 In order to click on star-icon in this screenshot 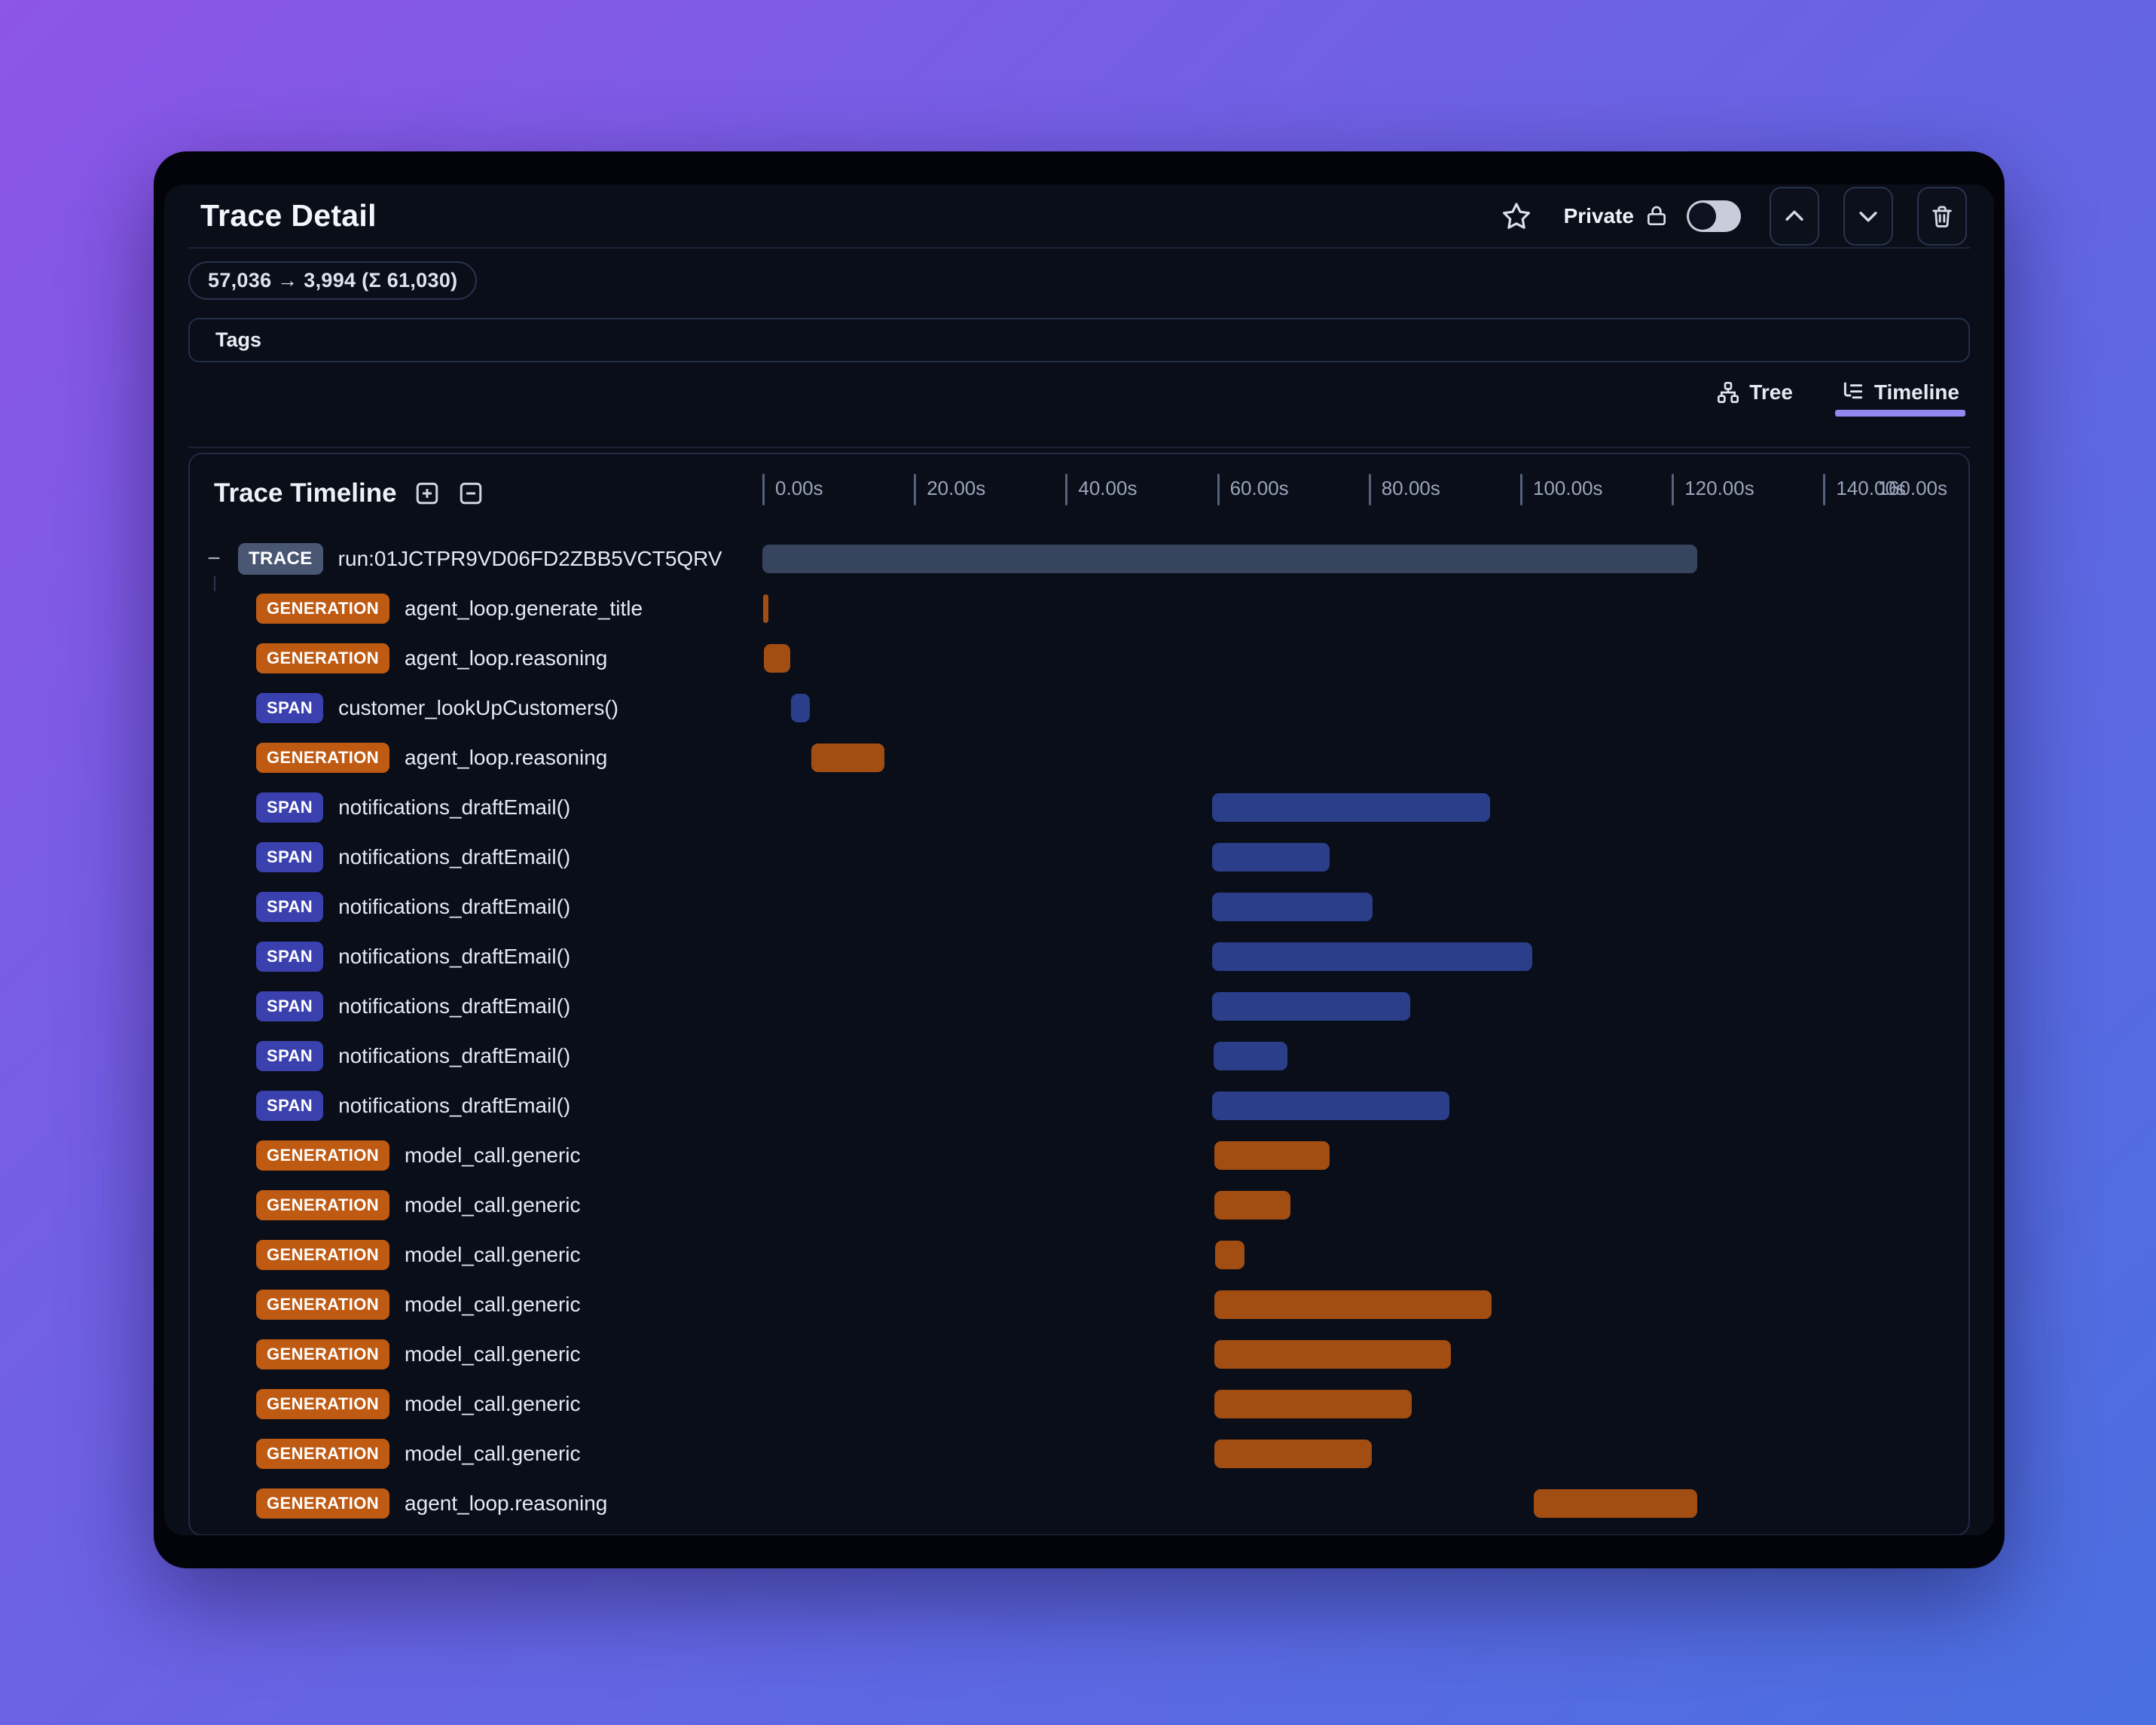, I will do `click(1516, 216)`.